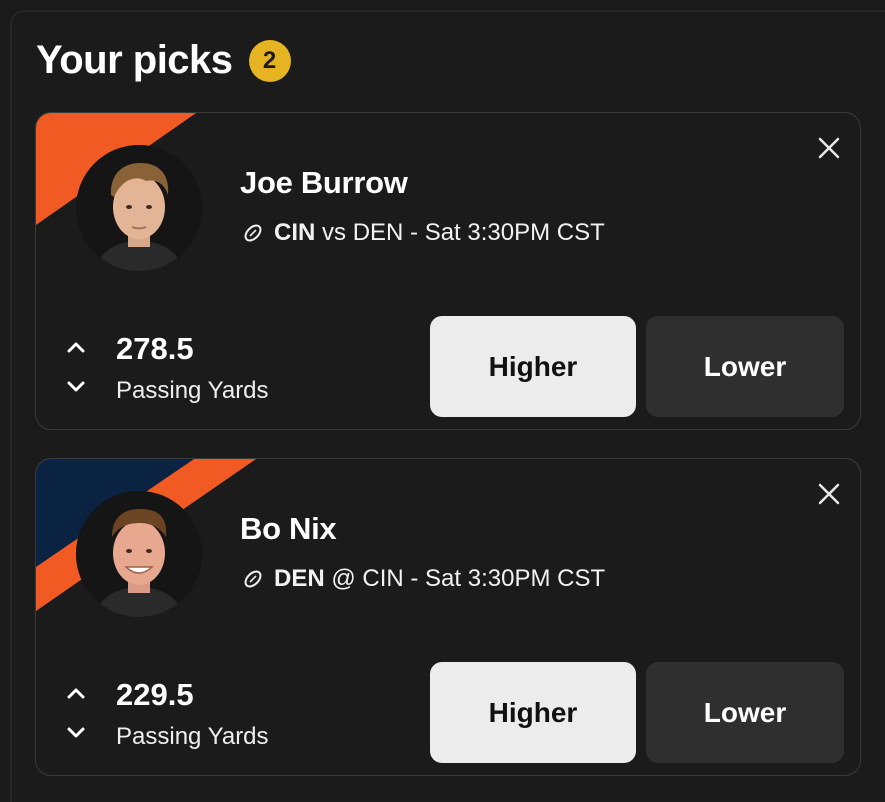 The image size is (885, 802). I want to click on page-title: Your picks, so click(134, 60).